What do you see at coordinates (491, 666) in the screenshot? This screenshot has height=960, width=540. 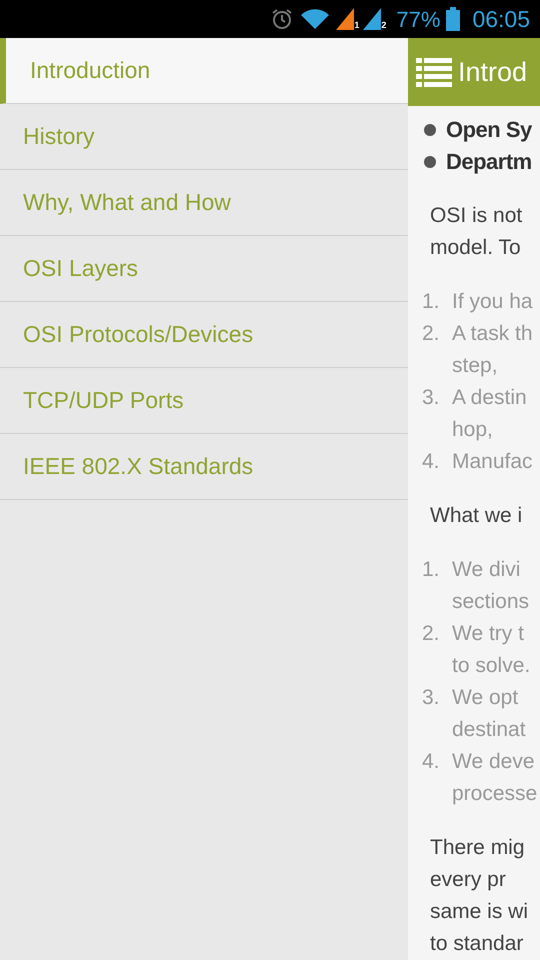 I see `list-line: to solve.` at bounding box center [491, 666].